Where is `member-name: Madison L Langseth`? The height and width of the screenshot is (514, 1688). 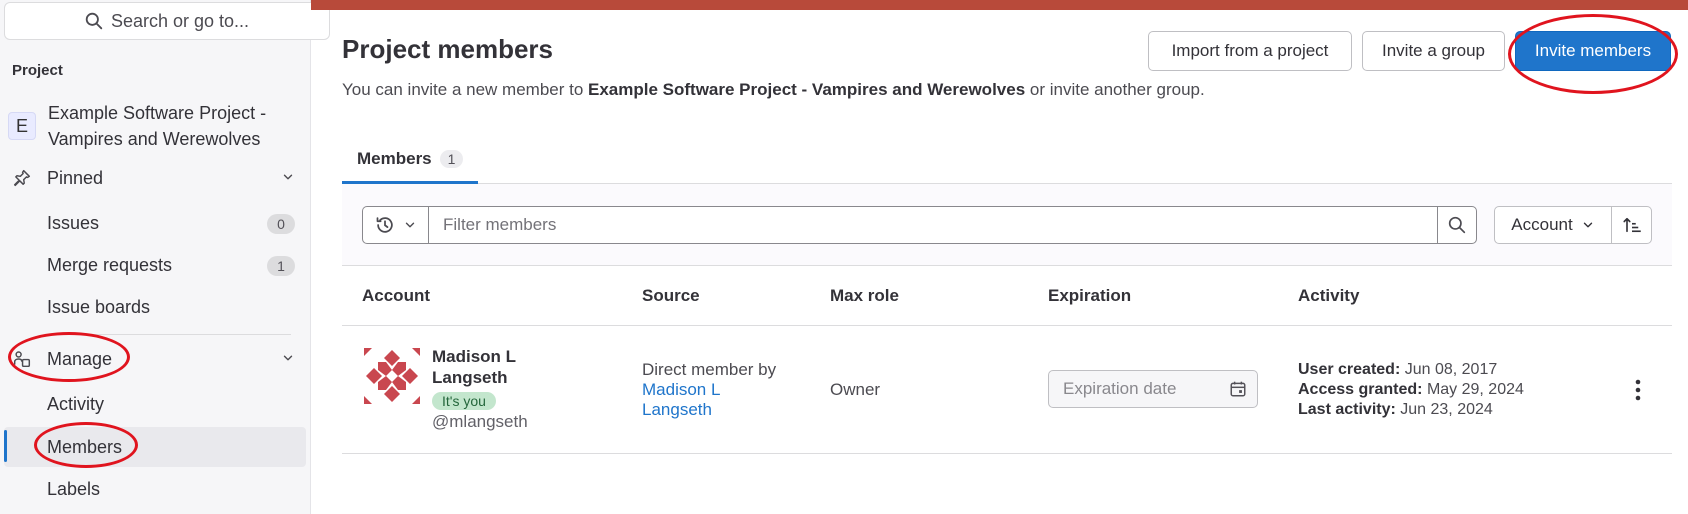
member-name: Madison L Langseth is located at coordinates (487, 367).